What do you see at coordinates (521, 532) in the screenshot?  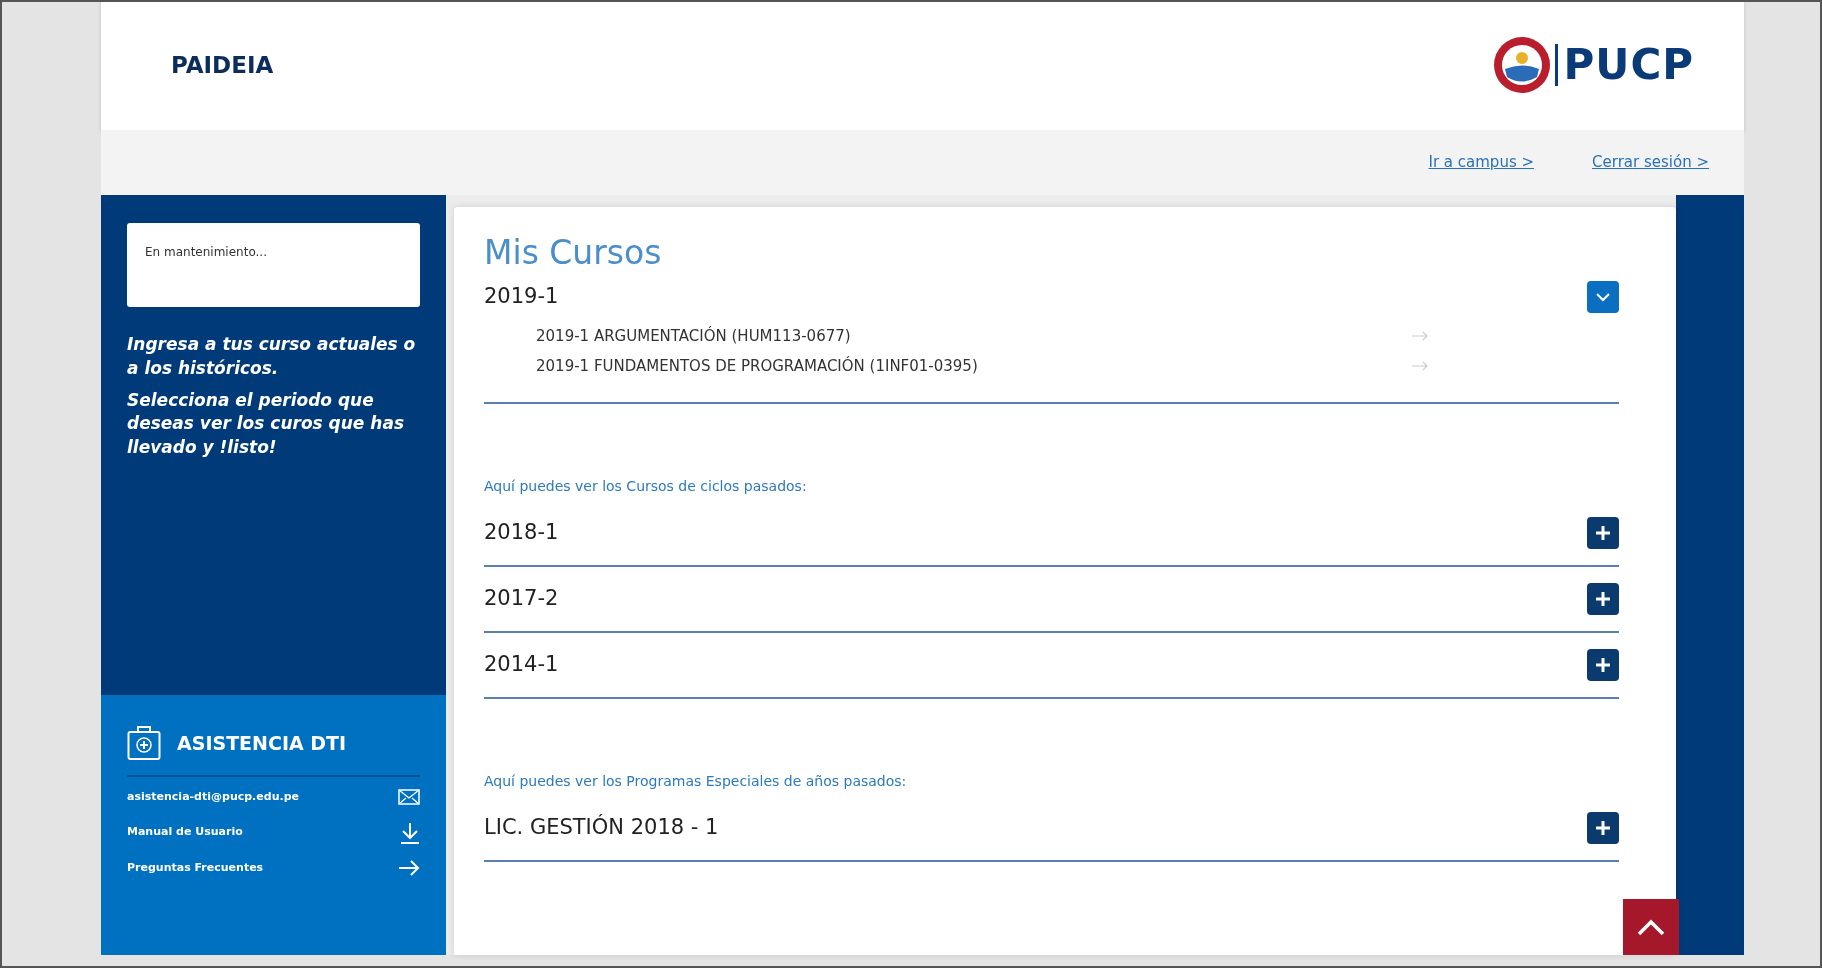 I see `period-label: 2018-1` at bounding box center [521, 532].